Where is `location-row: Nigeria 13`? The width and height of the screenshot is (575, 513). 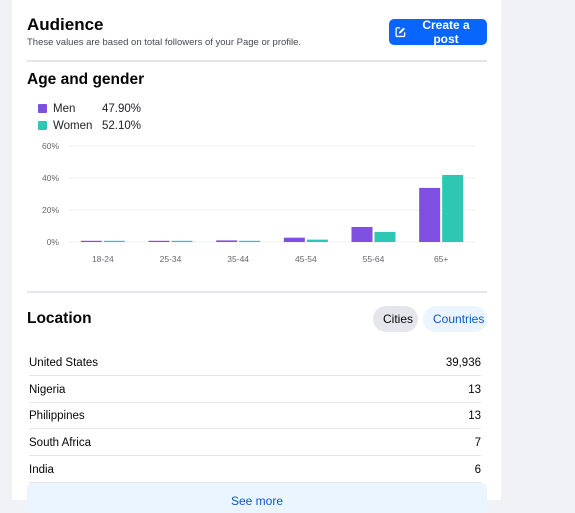 location-row: Nigeria 13 is located at coordinates (255, 390).